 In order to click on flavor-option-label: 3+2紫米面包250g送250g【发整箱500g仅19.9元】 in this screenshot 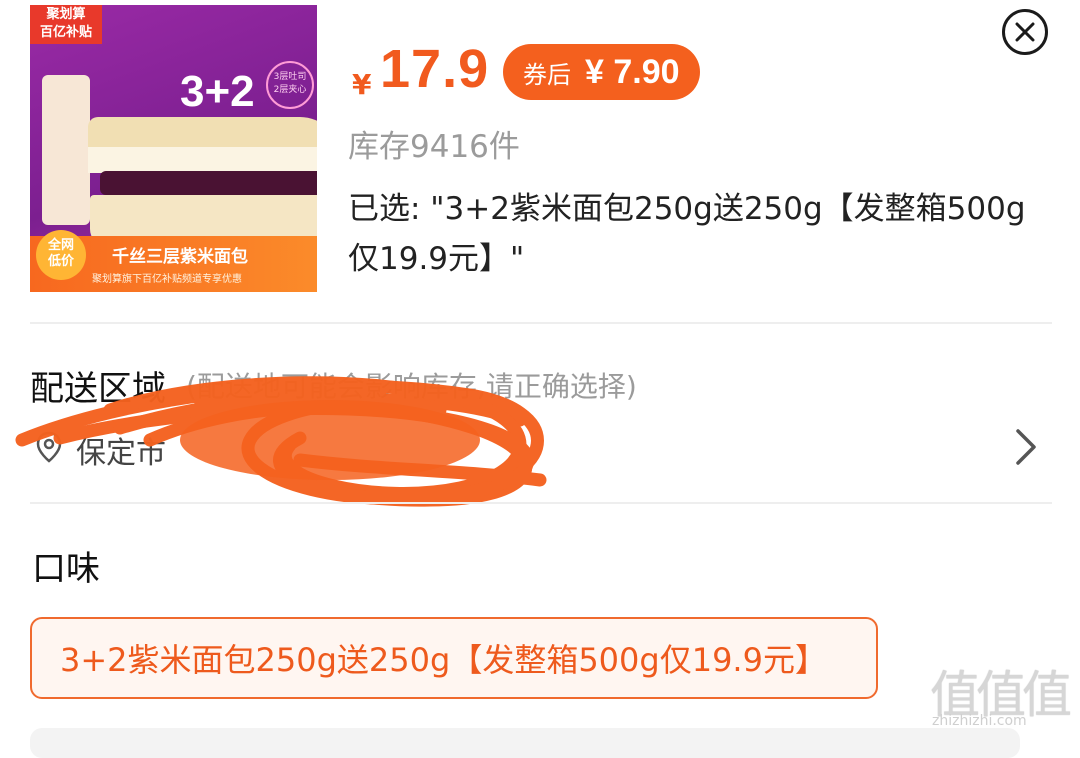, I will do `click(443, 660)`.